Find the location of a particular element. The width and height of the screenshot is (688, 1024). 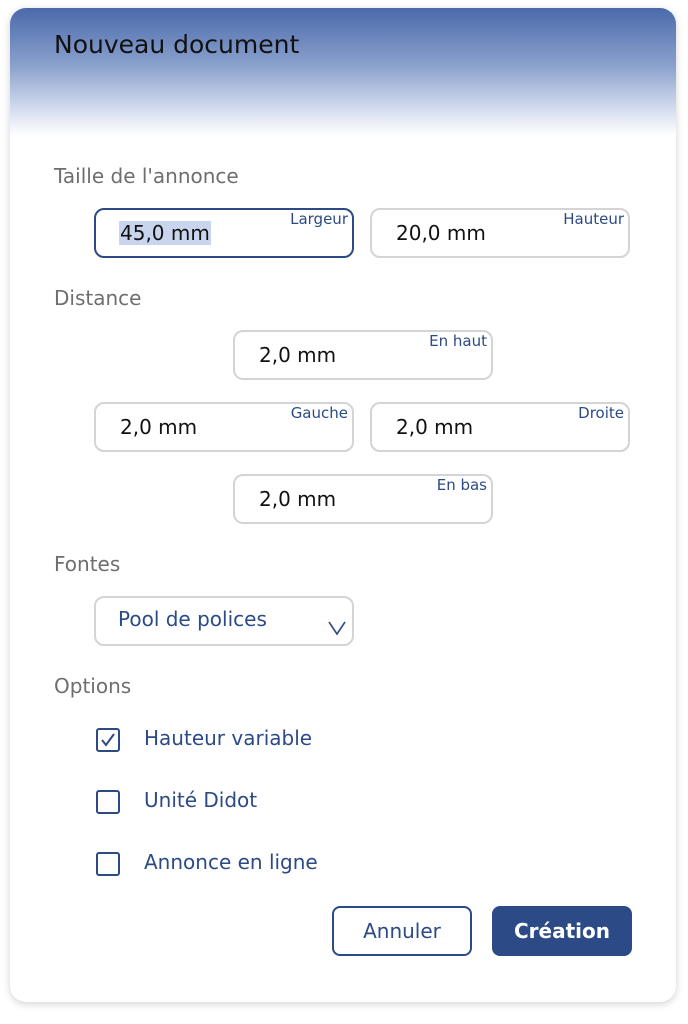

distance-right-field: 2,0 mm Droite is located at coordinates (500, 427).